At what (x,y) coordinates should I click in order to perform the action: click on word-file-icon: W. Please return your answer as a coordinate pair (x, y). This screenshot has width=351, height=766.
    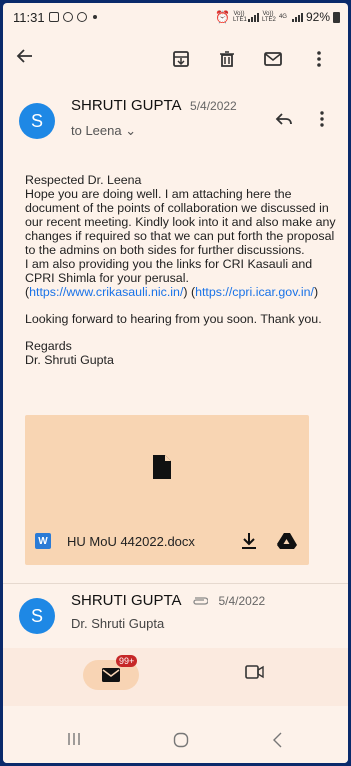
    Looking at the image, I should click on (43, 541).